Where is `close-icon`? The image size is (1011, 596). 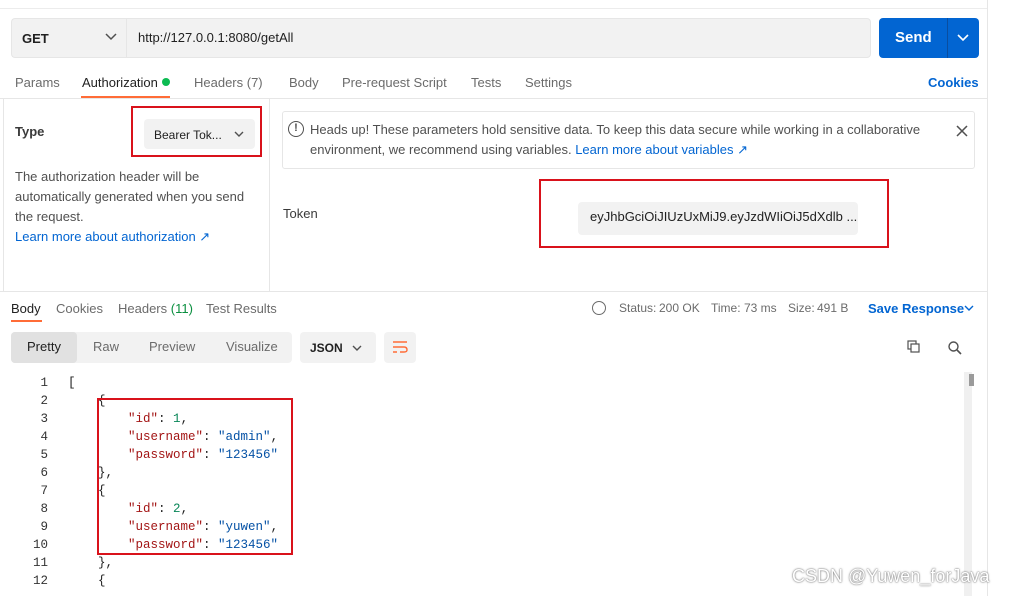 close-icon is located at coordinates (962, 131).